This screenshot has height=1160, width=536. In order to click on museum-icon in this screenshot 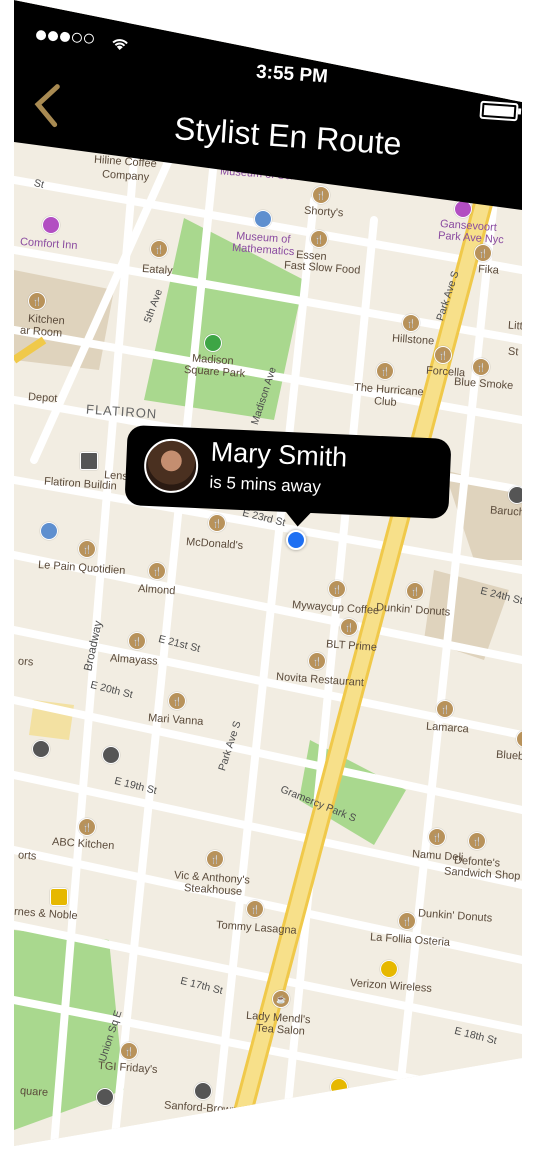, I will do `click(263, 219)`.